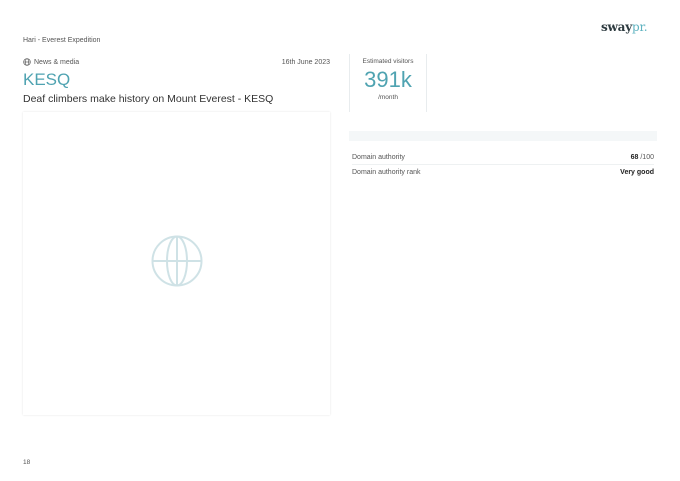  I want to click on stat-domain-authority: Domain authority 68 /100, so click(503, 159).